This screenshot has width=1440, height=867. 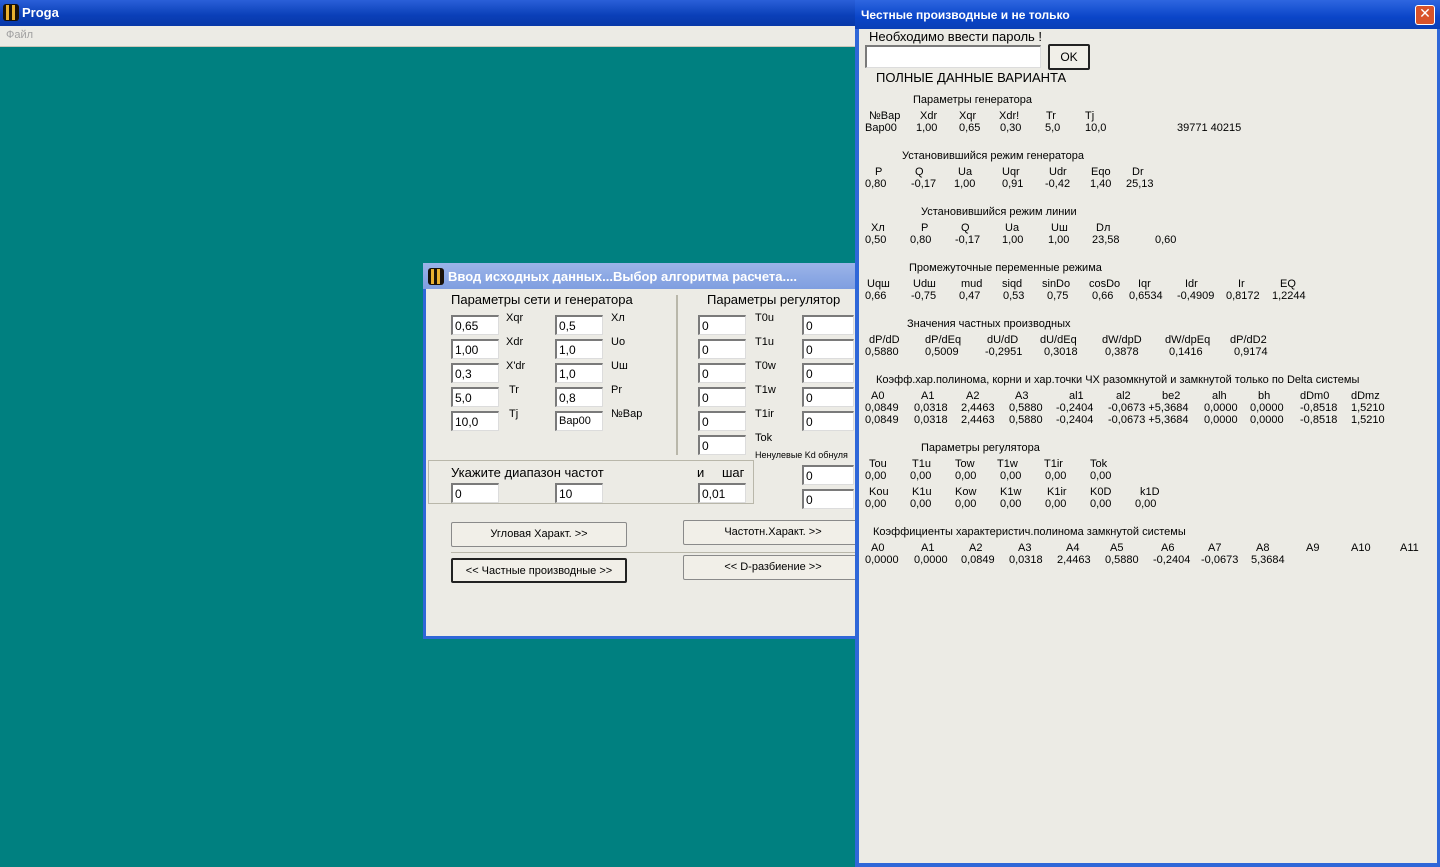 I want to click on table-cell: al1, so click(x=1076, y=396).